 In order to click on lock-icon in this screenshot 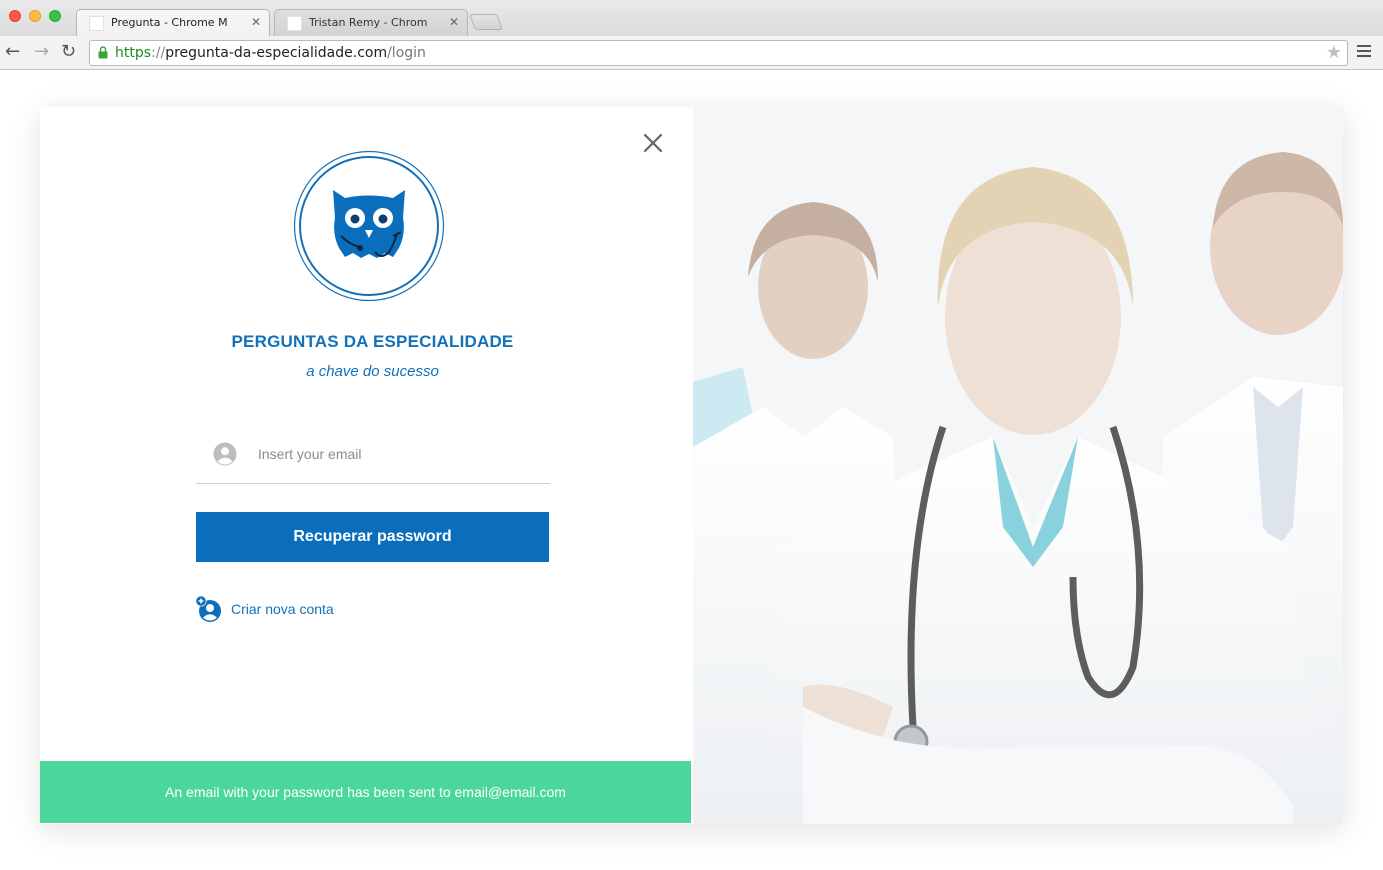, I will do `click(103, 52)`.